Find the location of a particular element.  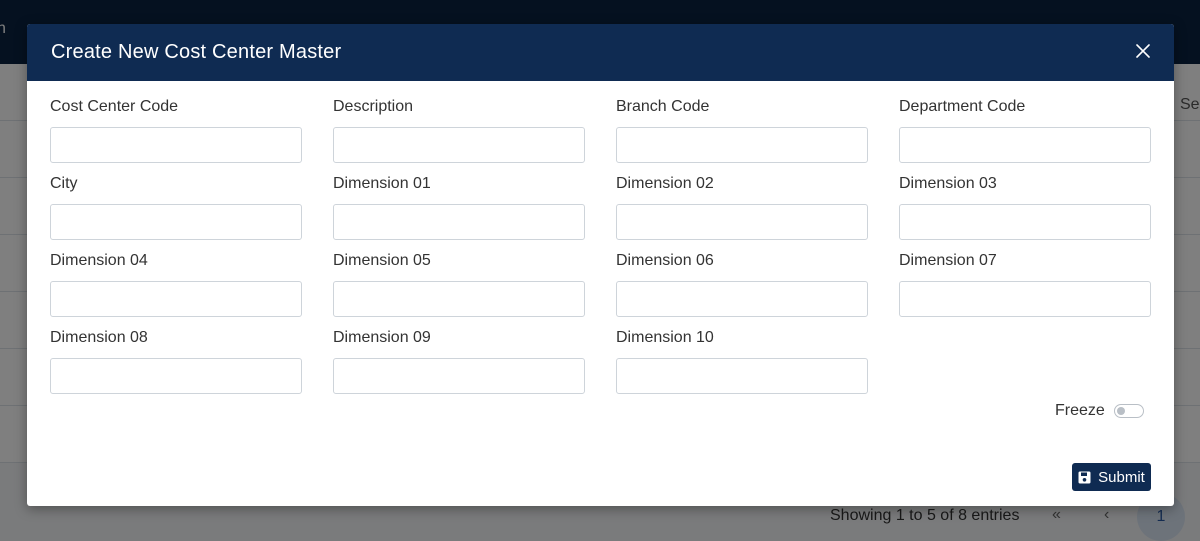

submit-label: Submit is located at coordinates (1121, 477).